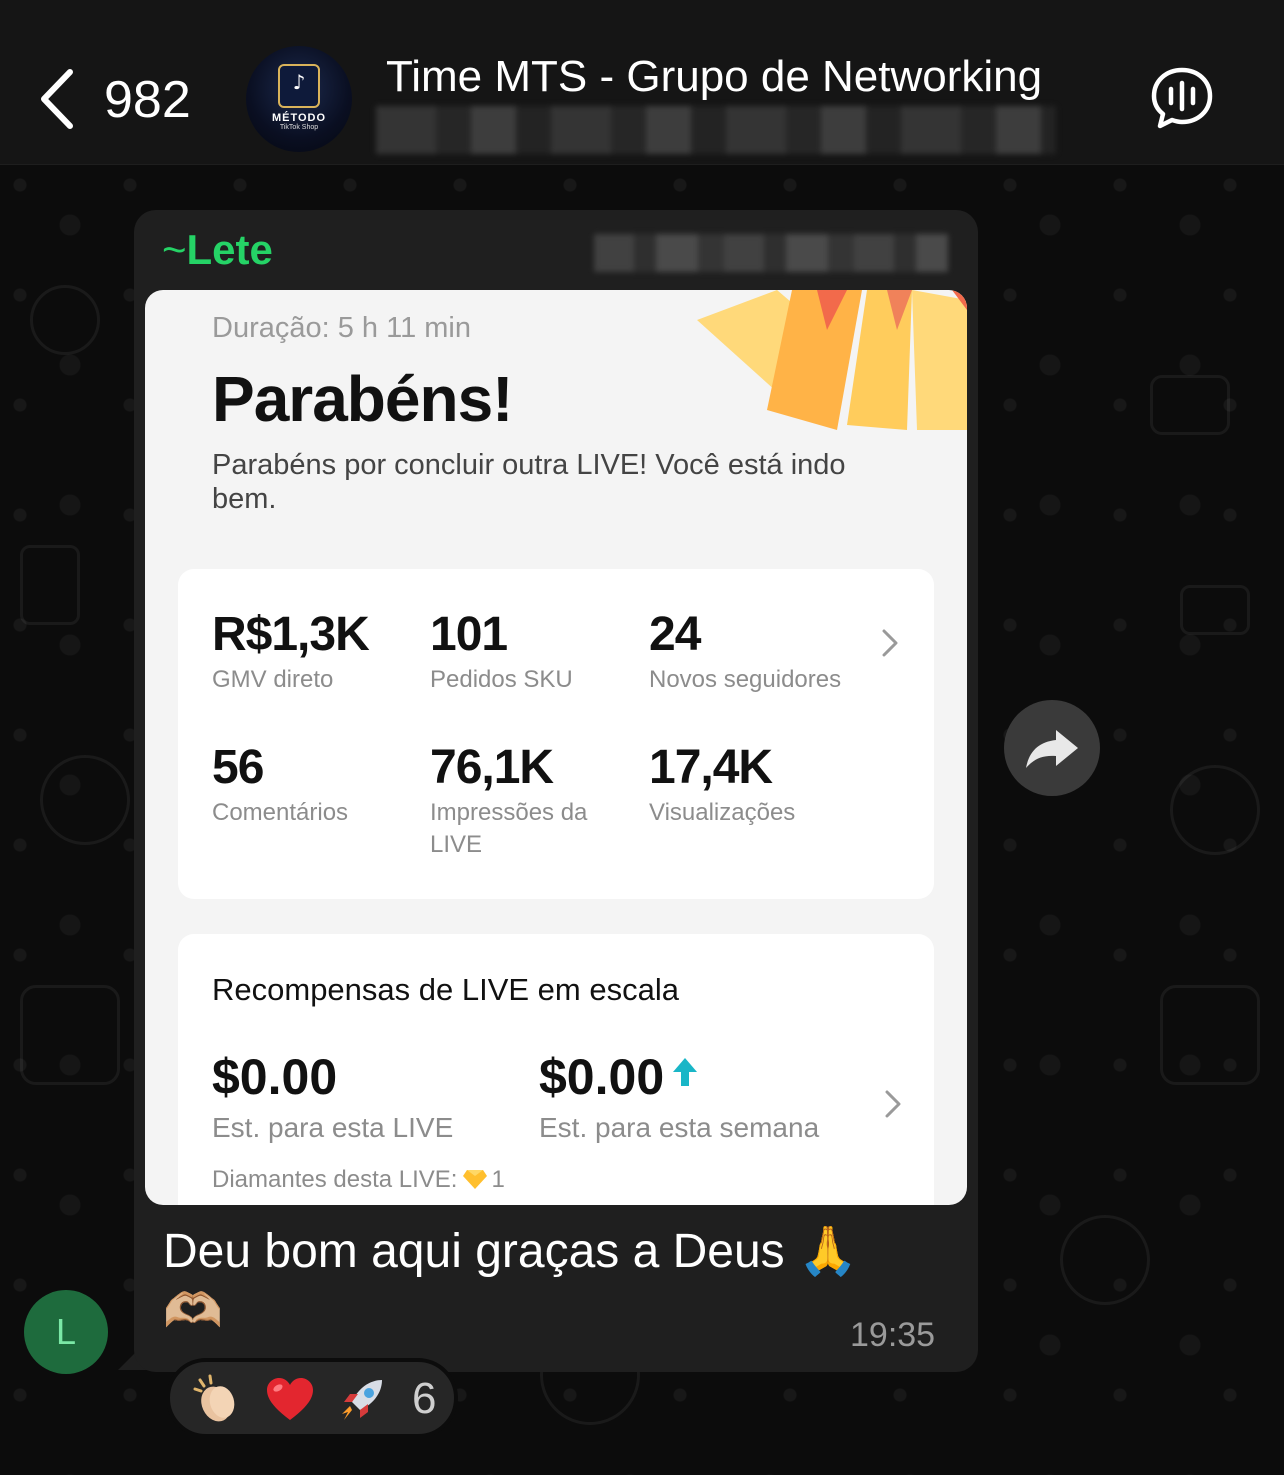  I want to click on reward-week-label: Est. para esta semana, so click(679, 1127).